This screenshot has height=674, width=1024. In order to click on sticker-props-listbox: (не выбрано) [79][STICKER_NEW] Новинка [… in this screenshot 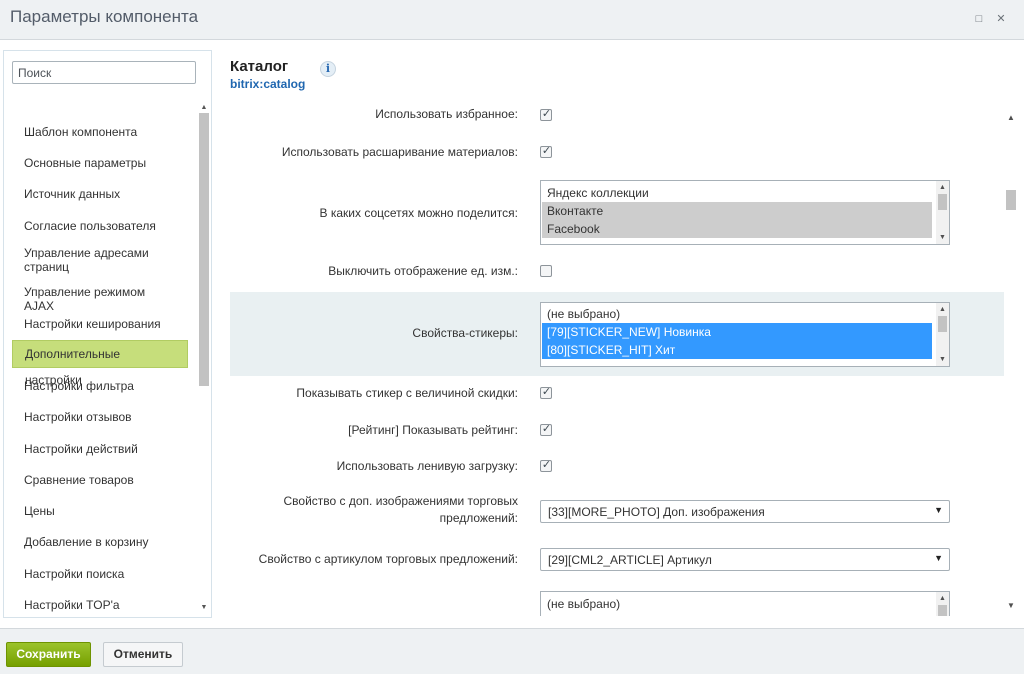, I will do `click(745, 334)`.